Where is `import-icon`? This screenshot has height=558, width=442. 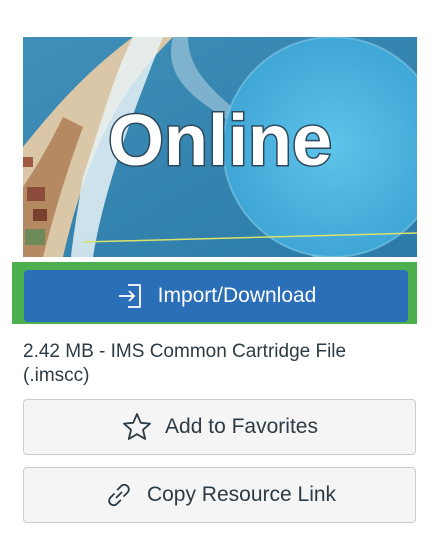 import-icon is located at coordinates (131, 296).